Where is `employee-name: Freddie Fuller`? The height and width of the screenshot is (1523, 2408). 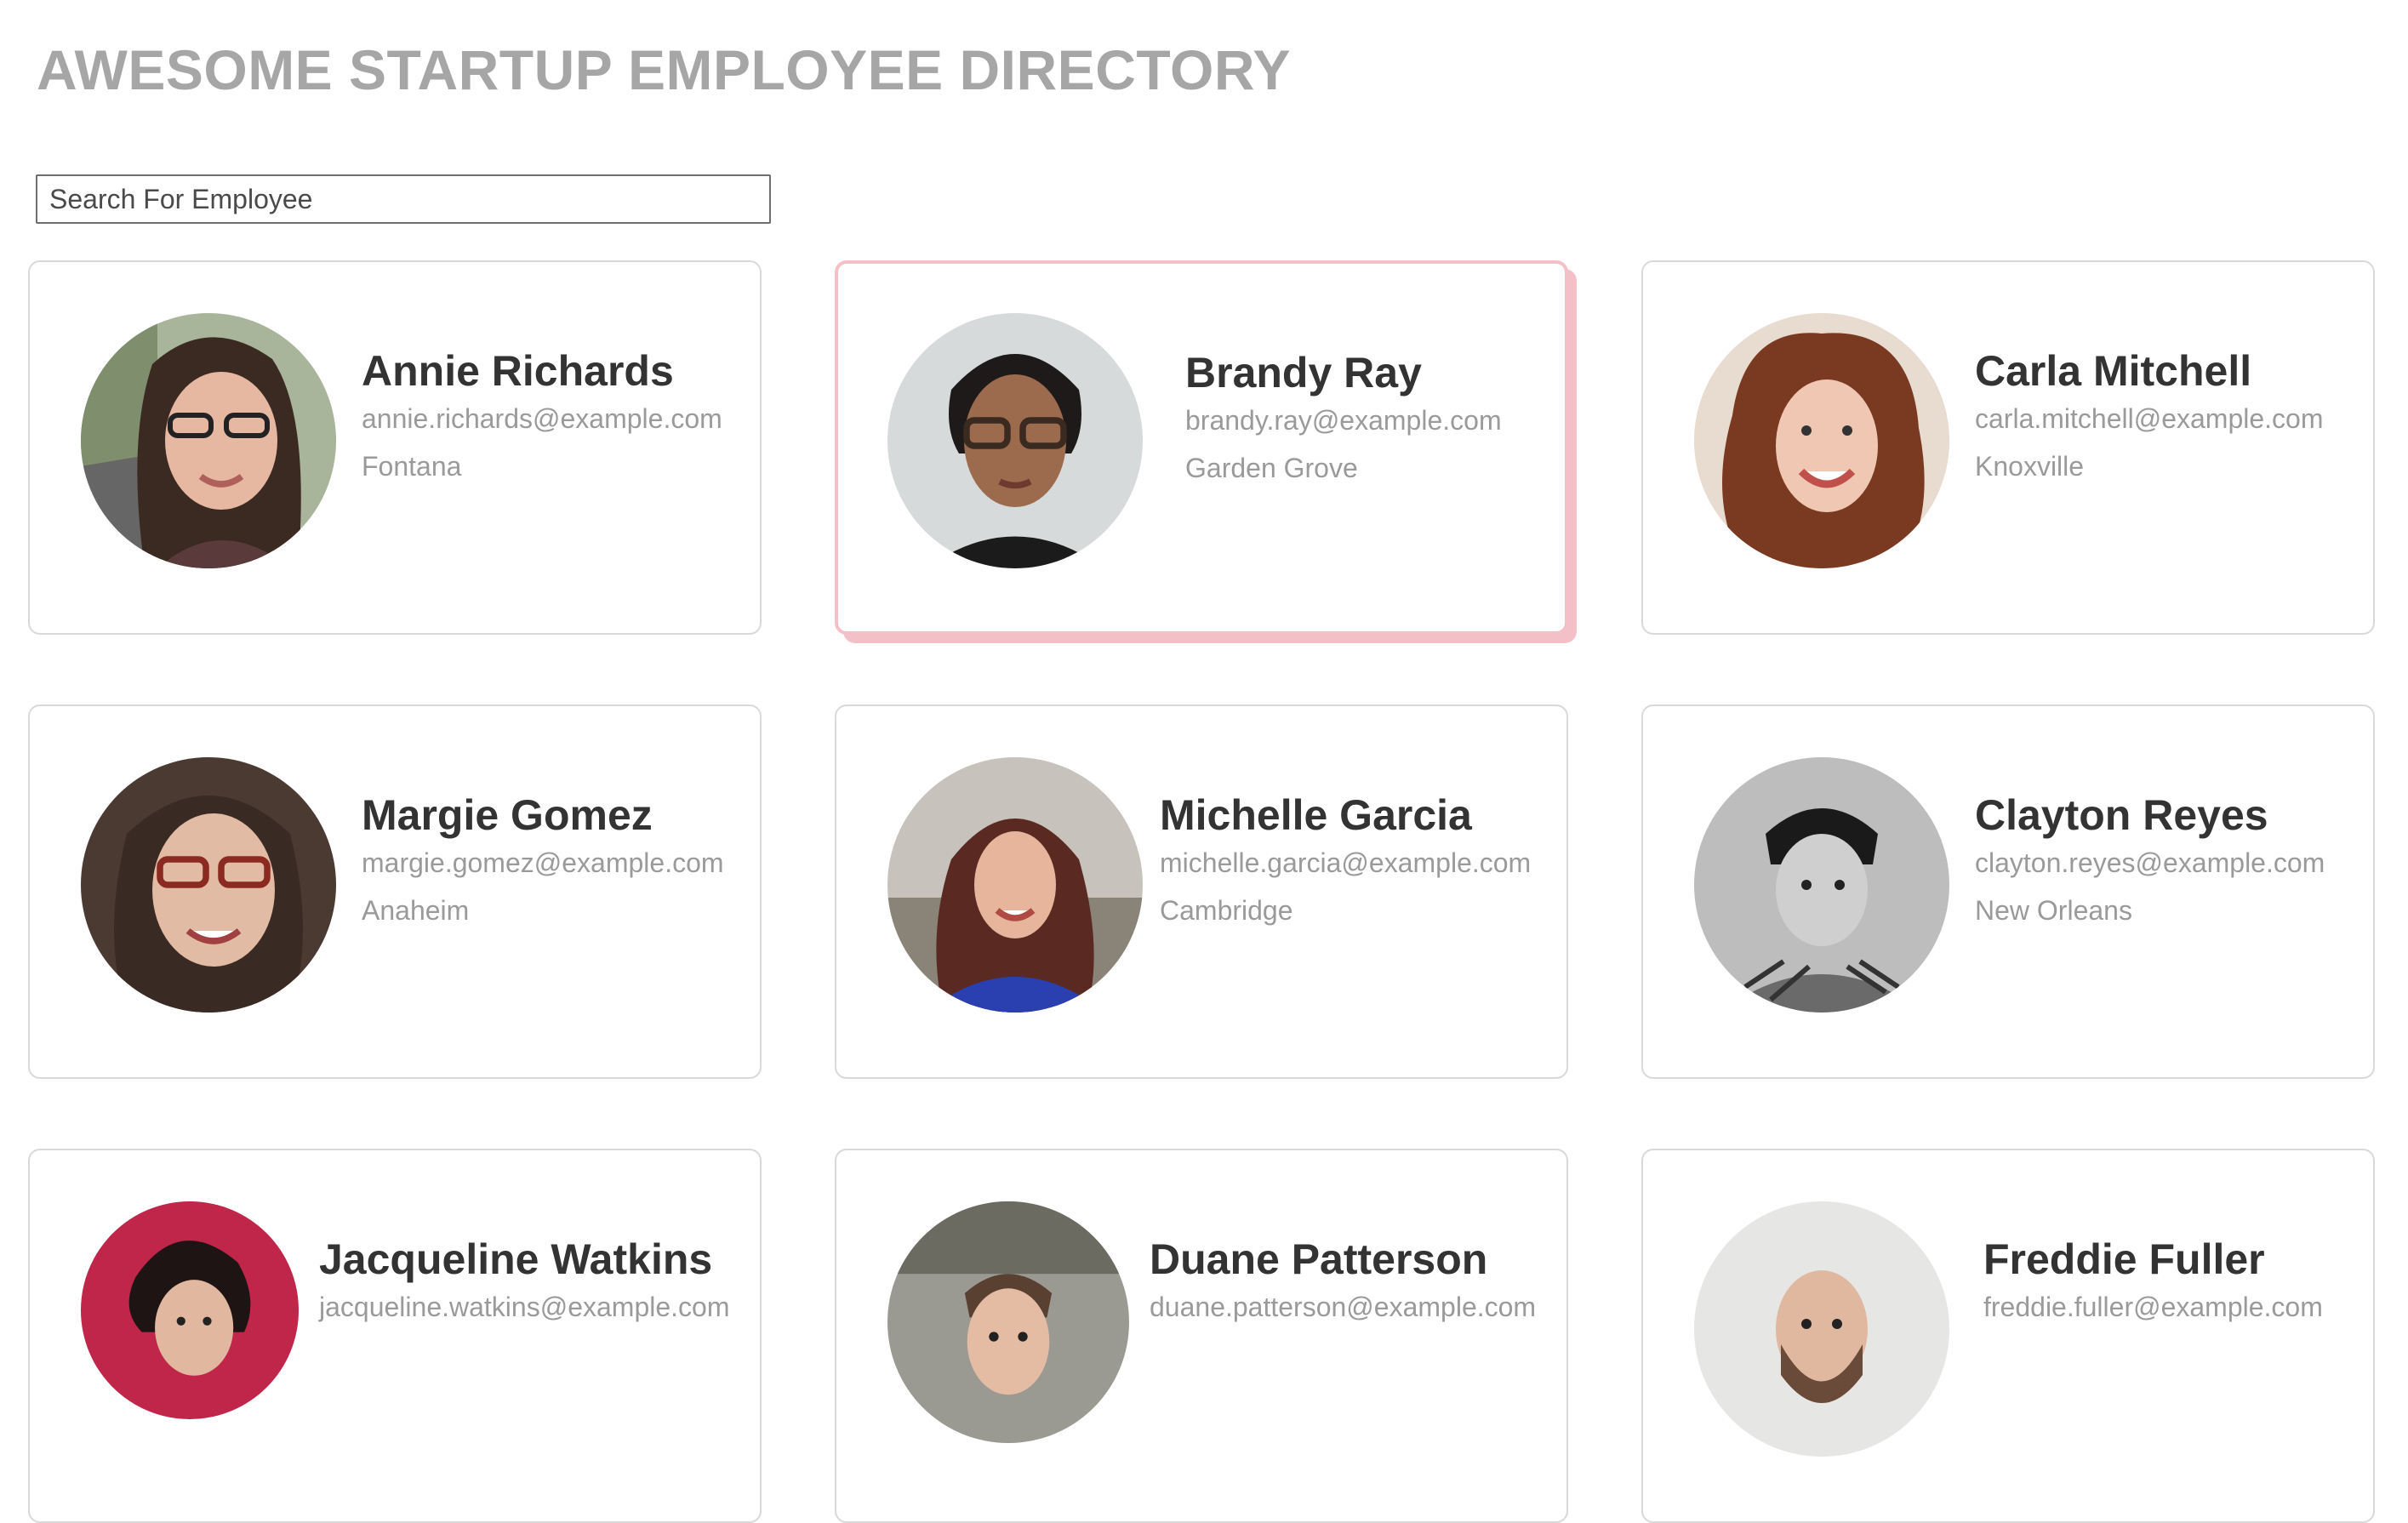 employee-name: Freddie Fuller is located at coordinates (2124, 1259).